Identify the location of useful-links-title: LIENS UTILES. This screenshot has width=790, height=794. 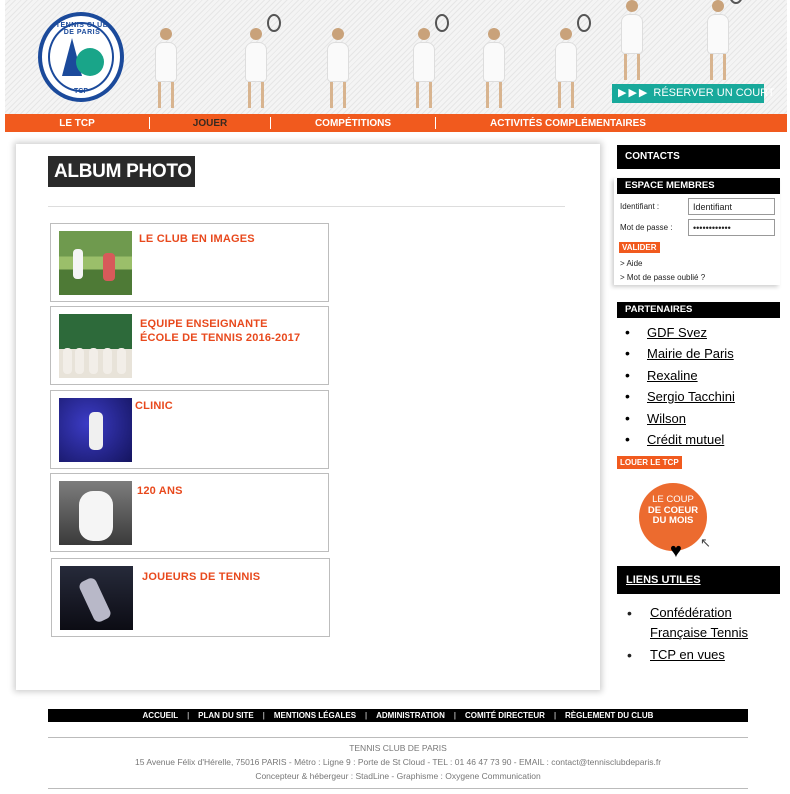
(698, 580).